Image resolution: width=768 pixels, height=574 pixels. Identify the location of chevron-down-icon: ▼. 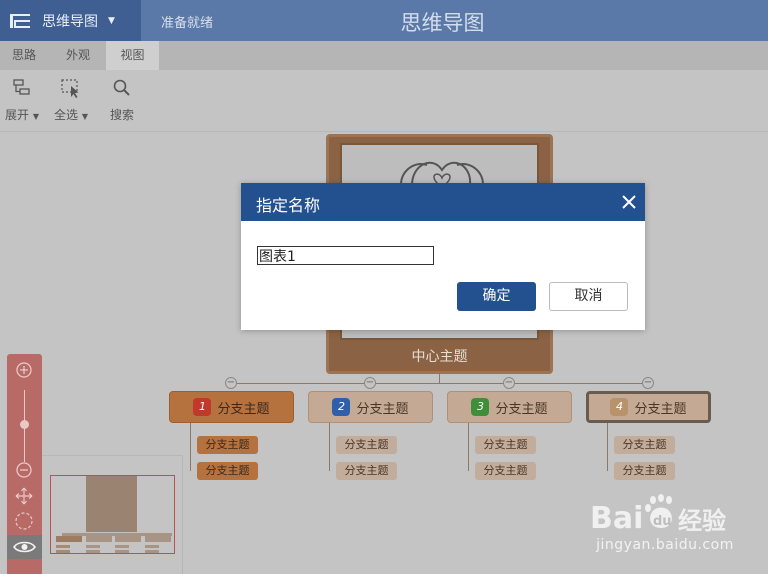
(111, 20).